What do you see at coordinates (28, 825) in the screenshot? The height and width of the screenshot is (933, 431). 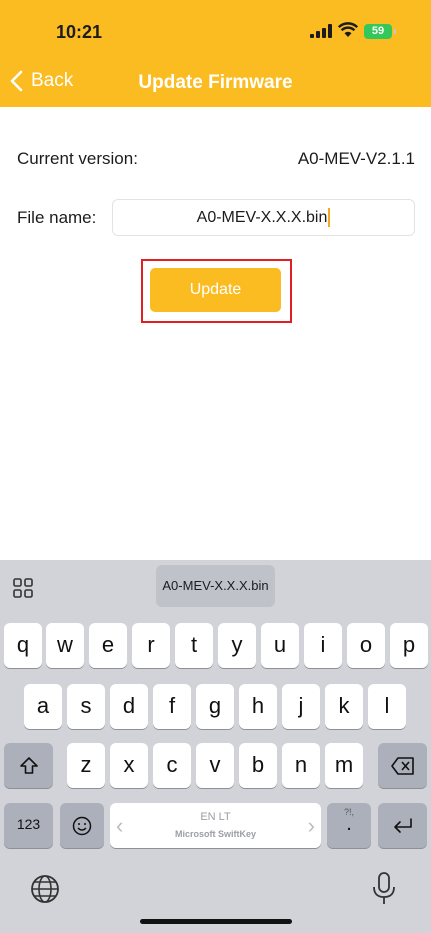 I see `numbers-key: 123` at bounding box center [28, 825].